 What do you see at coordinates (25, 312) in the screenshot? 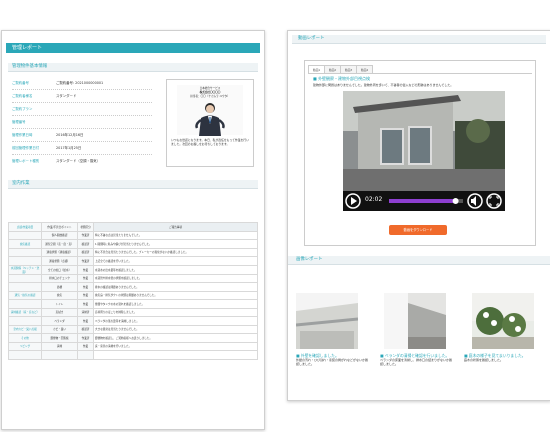
I see `table-cell: 清掃確認（床・窓など）` at bounding box center [25, 312].